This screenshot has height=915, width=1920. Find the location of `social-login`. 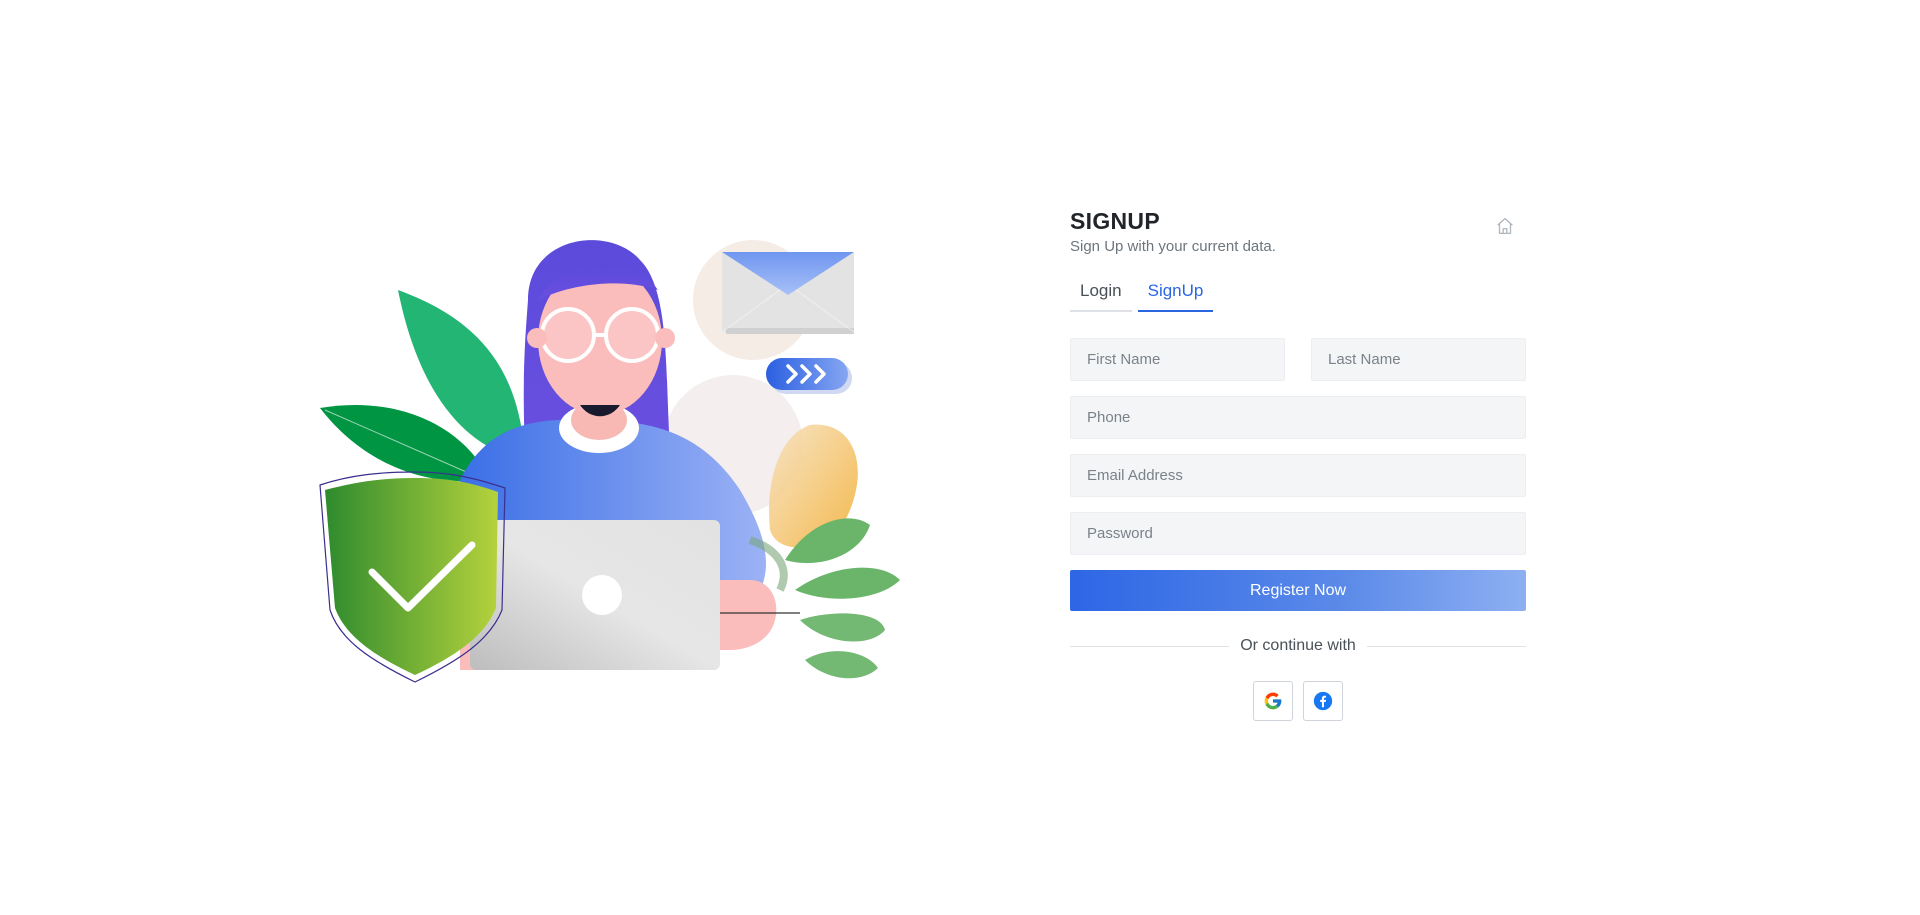

social-login is located at coordinates (1298, 701).